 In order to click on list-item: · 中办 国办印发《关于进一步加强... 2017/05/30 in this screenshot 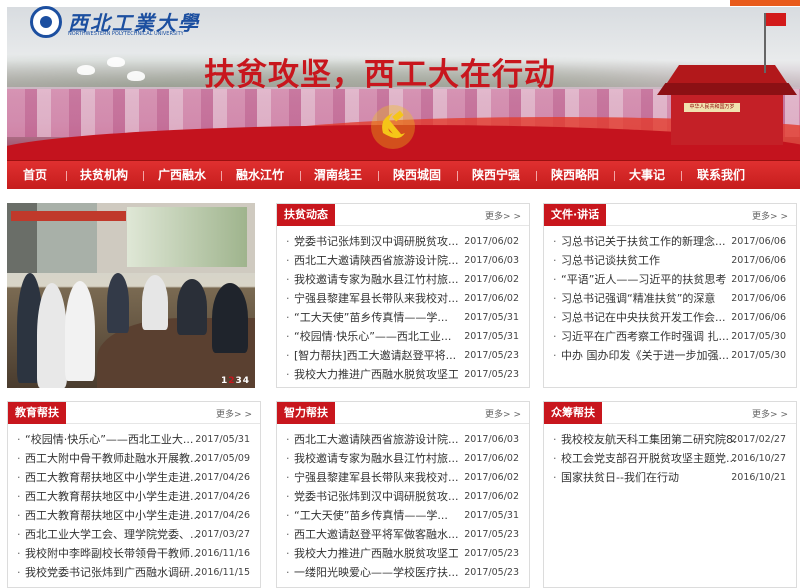, I will do `click(670, 355)`.